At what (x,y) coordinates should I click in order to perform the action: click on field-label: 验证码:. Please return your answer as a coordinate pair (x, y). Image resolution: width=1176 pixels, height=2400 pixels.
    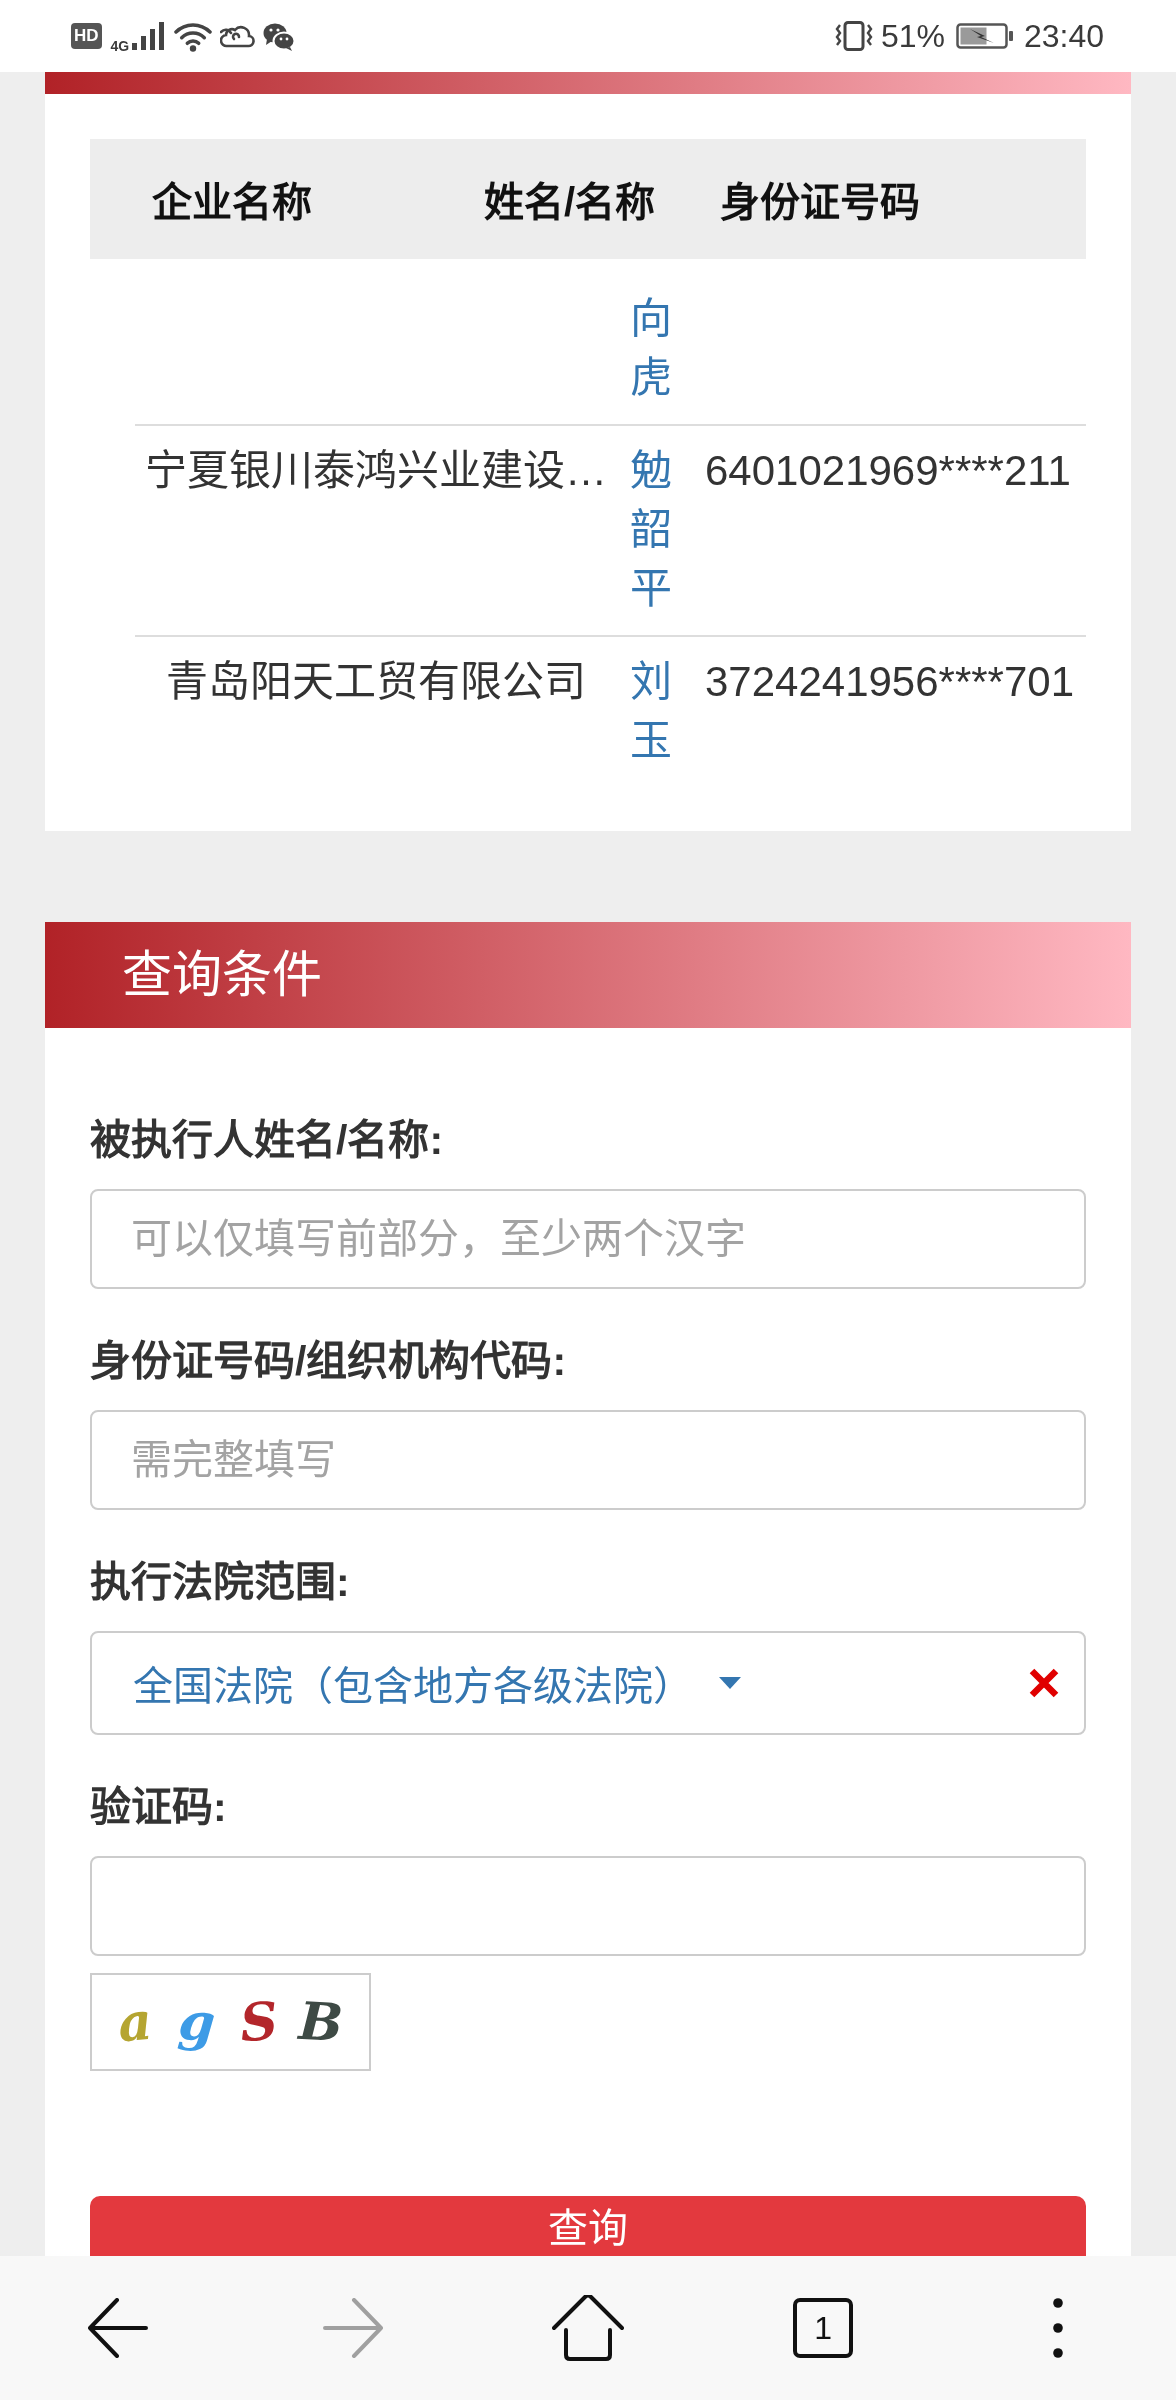
    Looking at the image, I should click on (158, 1807).